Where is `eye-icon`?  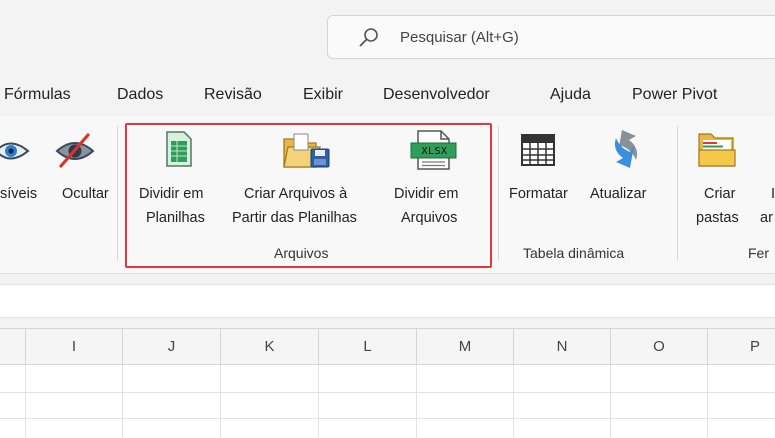 eye-icon is located at coordinates (15, 151).